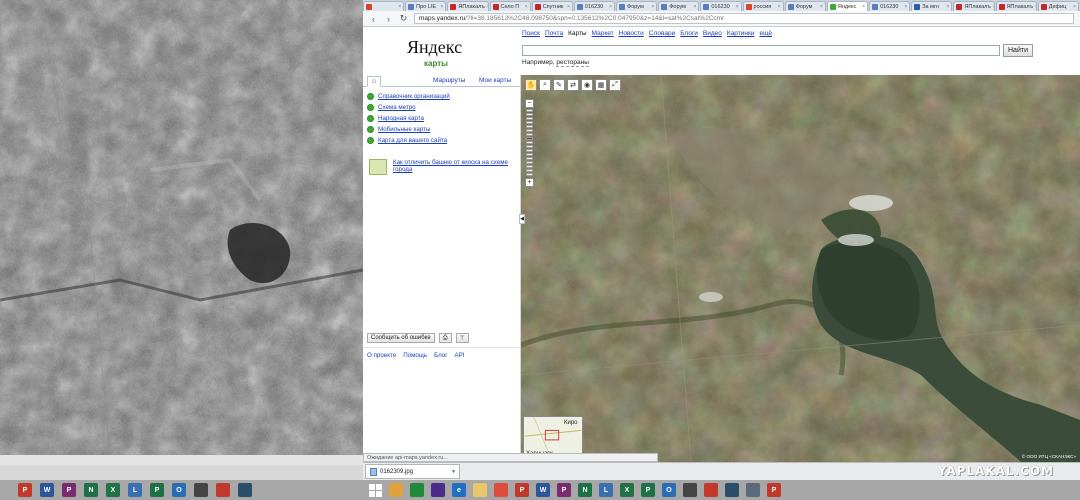 This screenshot has width=1080, height=500. I want to click on search-input, so click(761, 50).